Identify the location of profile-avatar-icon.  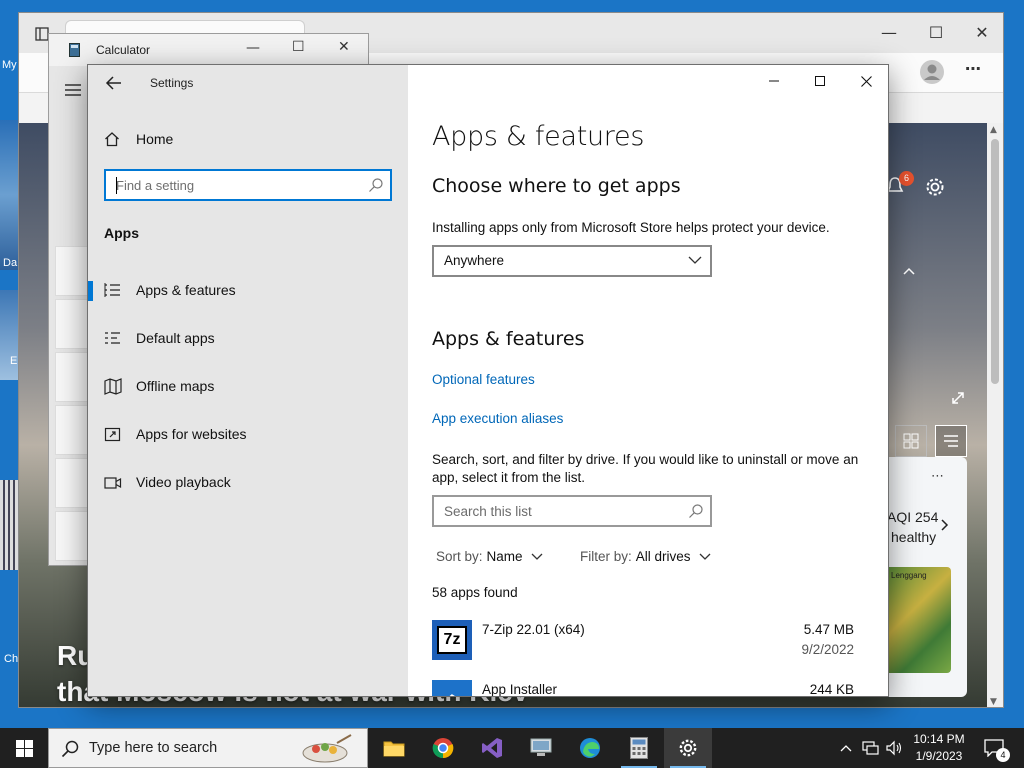
(932, 72).